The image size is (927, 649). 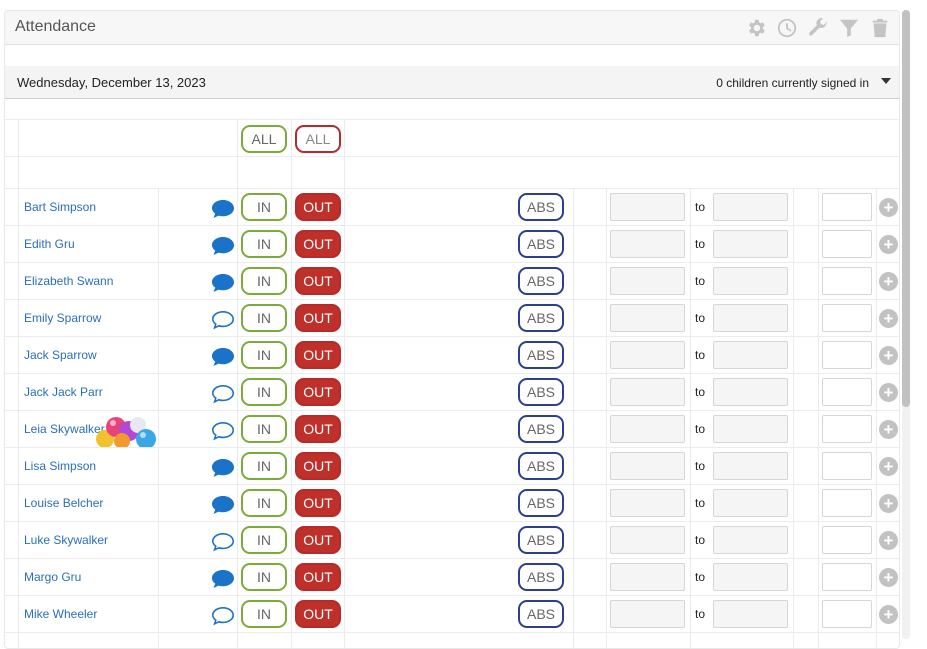 I want to click on scrollbar, so click(x=906, y=324).